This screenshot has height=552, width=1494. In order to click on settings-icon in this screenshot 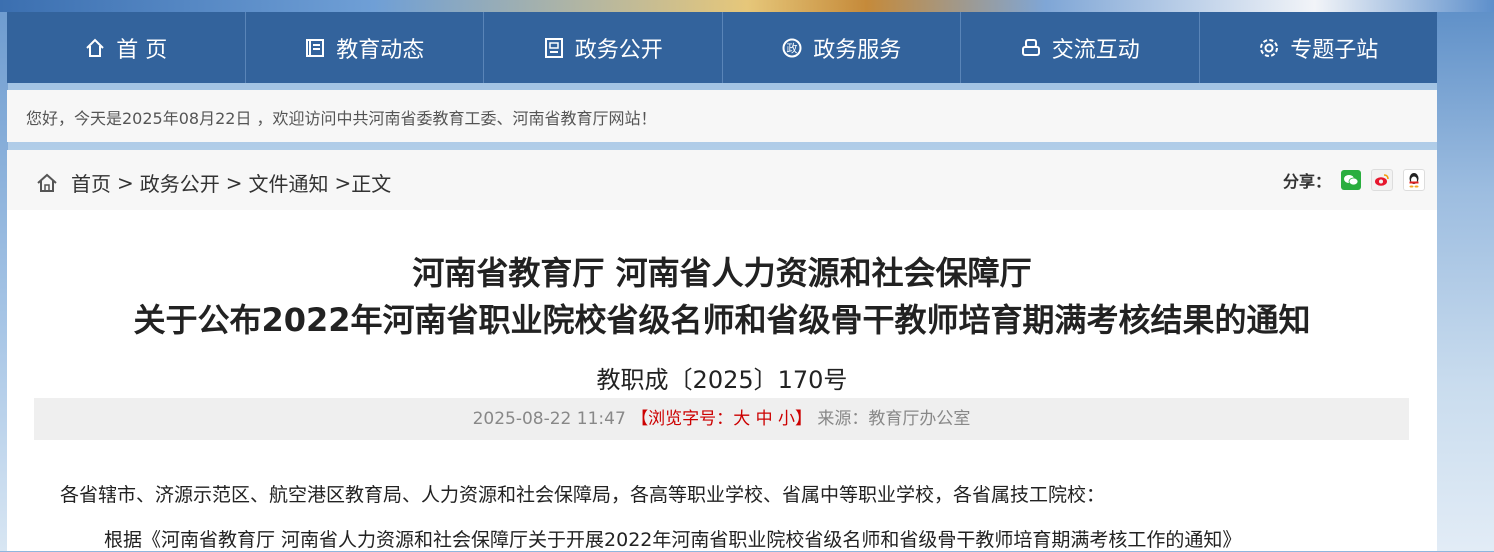, I will do `click(1269, 48)`.